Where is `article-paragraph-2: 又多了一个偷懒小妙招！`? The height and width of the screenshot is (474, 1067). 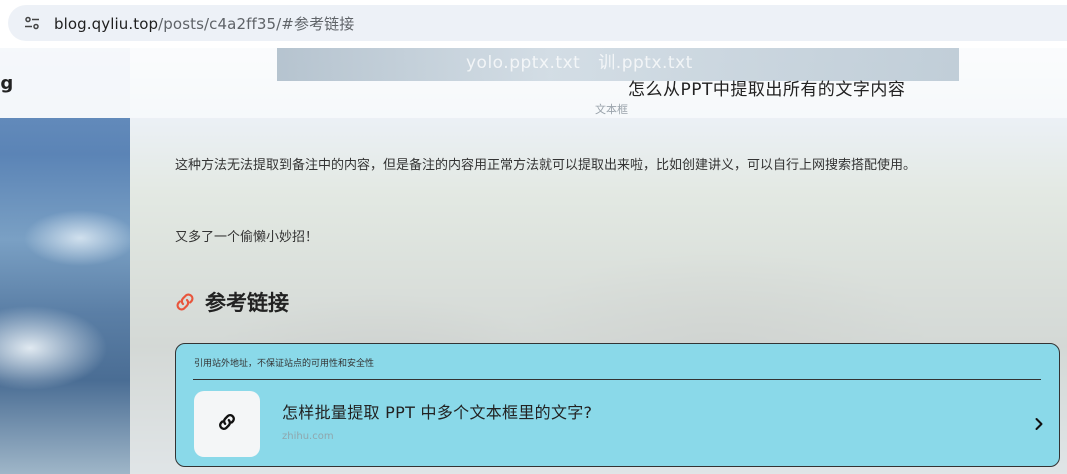 article-paragraph-2: 又多了一个偷懒小妙招！ is located at coordinates (247, 237).